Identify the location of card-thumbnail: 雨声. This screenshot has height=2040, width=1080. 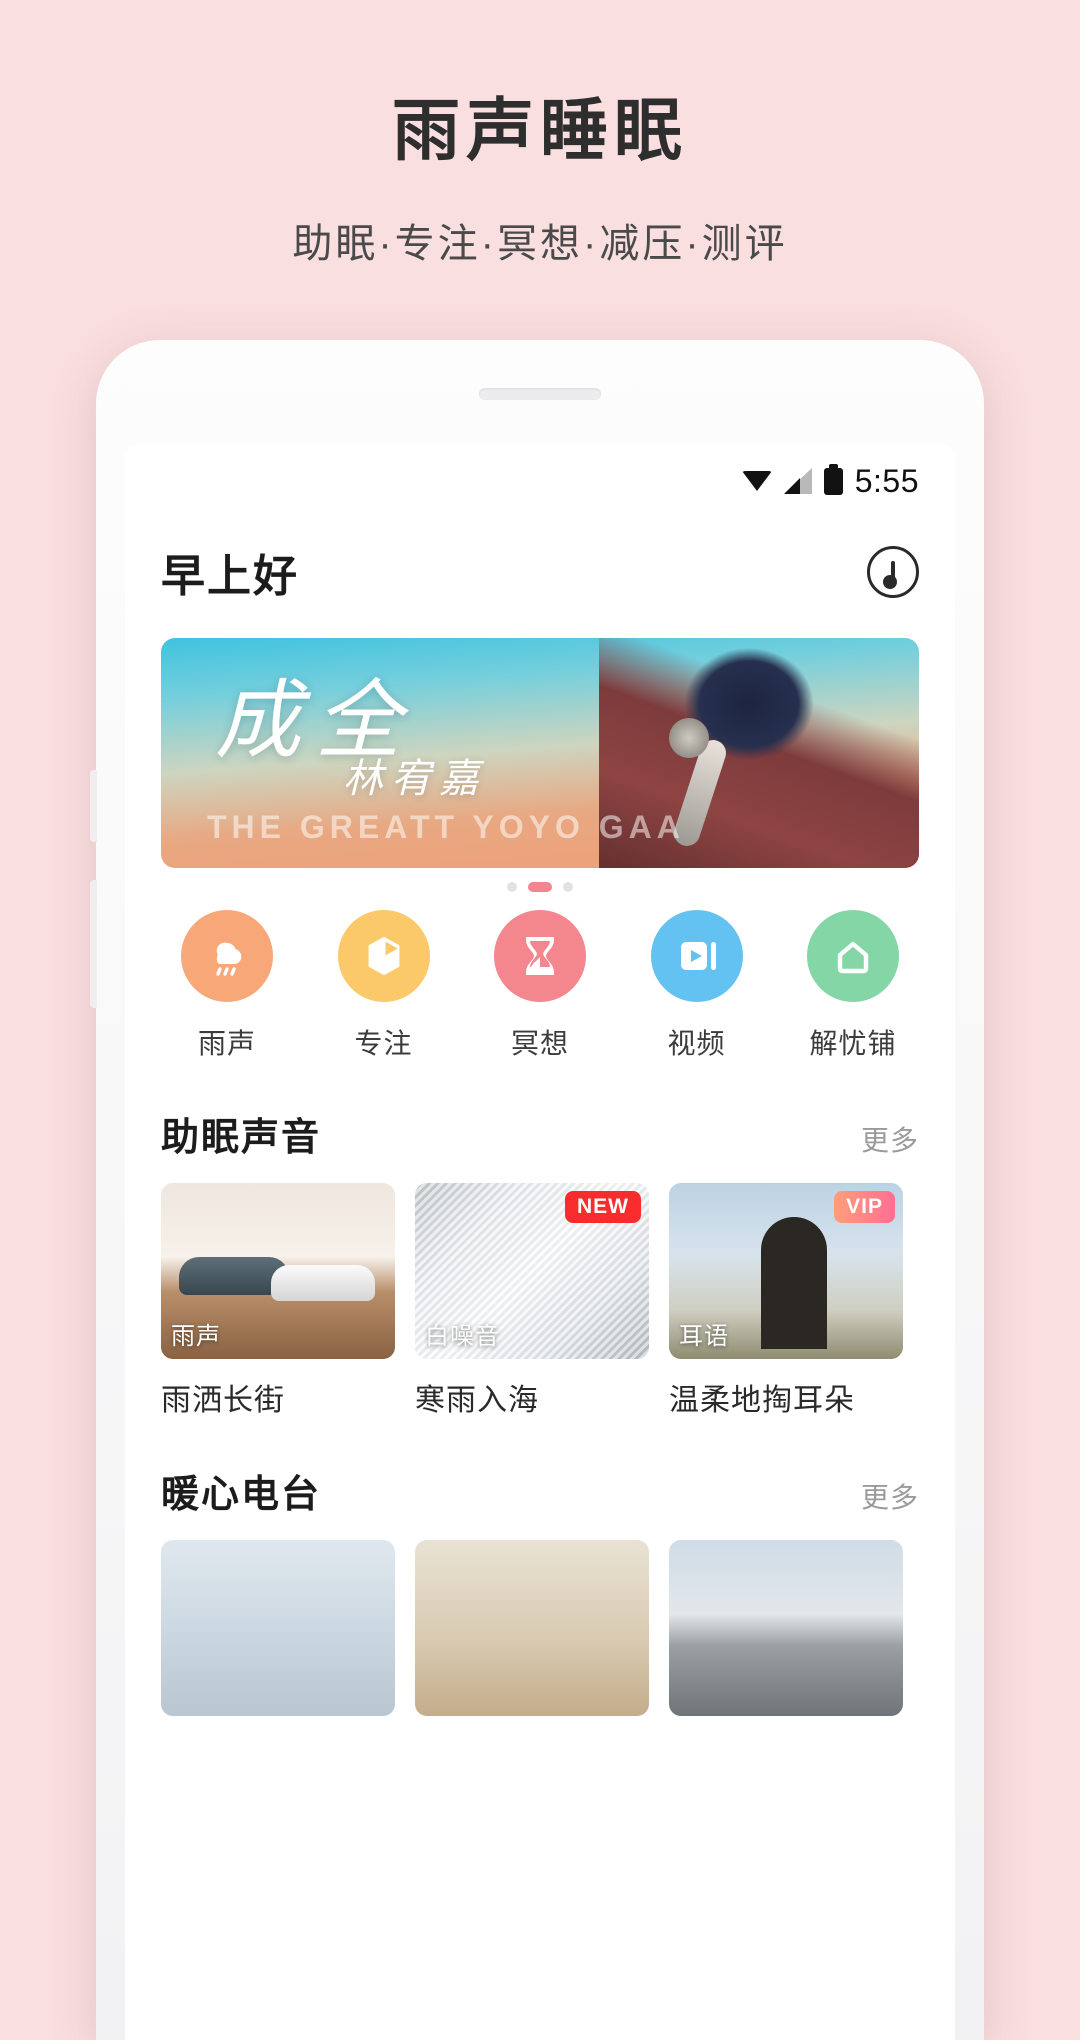
(278, 1271).